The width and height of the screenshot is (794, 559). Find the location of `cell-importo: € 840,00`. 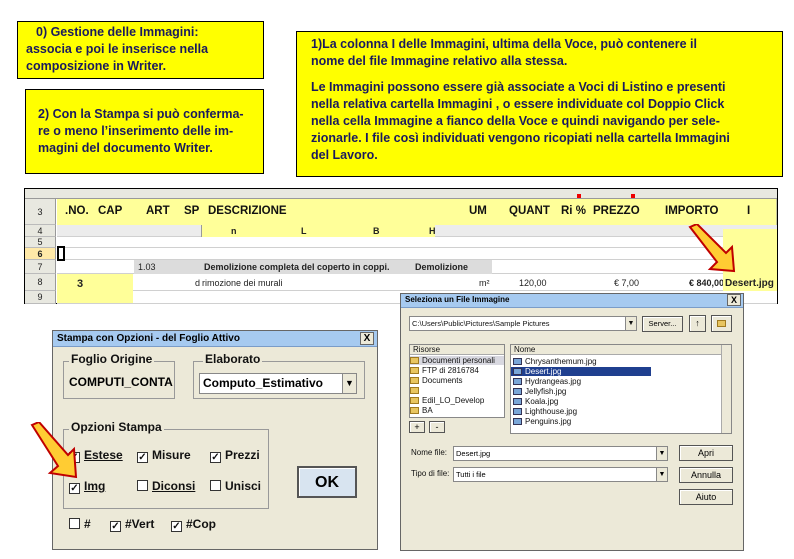

cell-importo: € 840,00 is located at coordinates (706, 283).